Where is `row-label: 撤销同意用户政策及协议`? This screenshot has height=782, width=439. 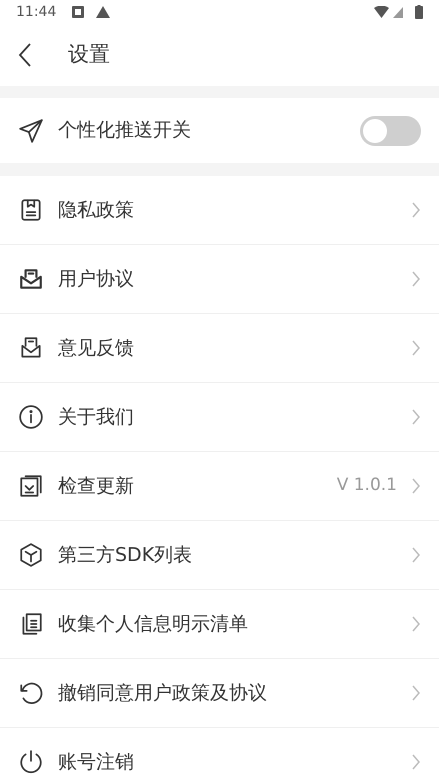
row-label: 撤销同意用户政策及协议 is located at coordinates (163, 693).